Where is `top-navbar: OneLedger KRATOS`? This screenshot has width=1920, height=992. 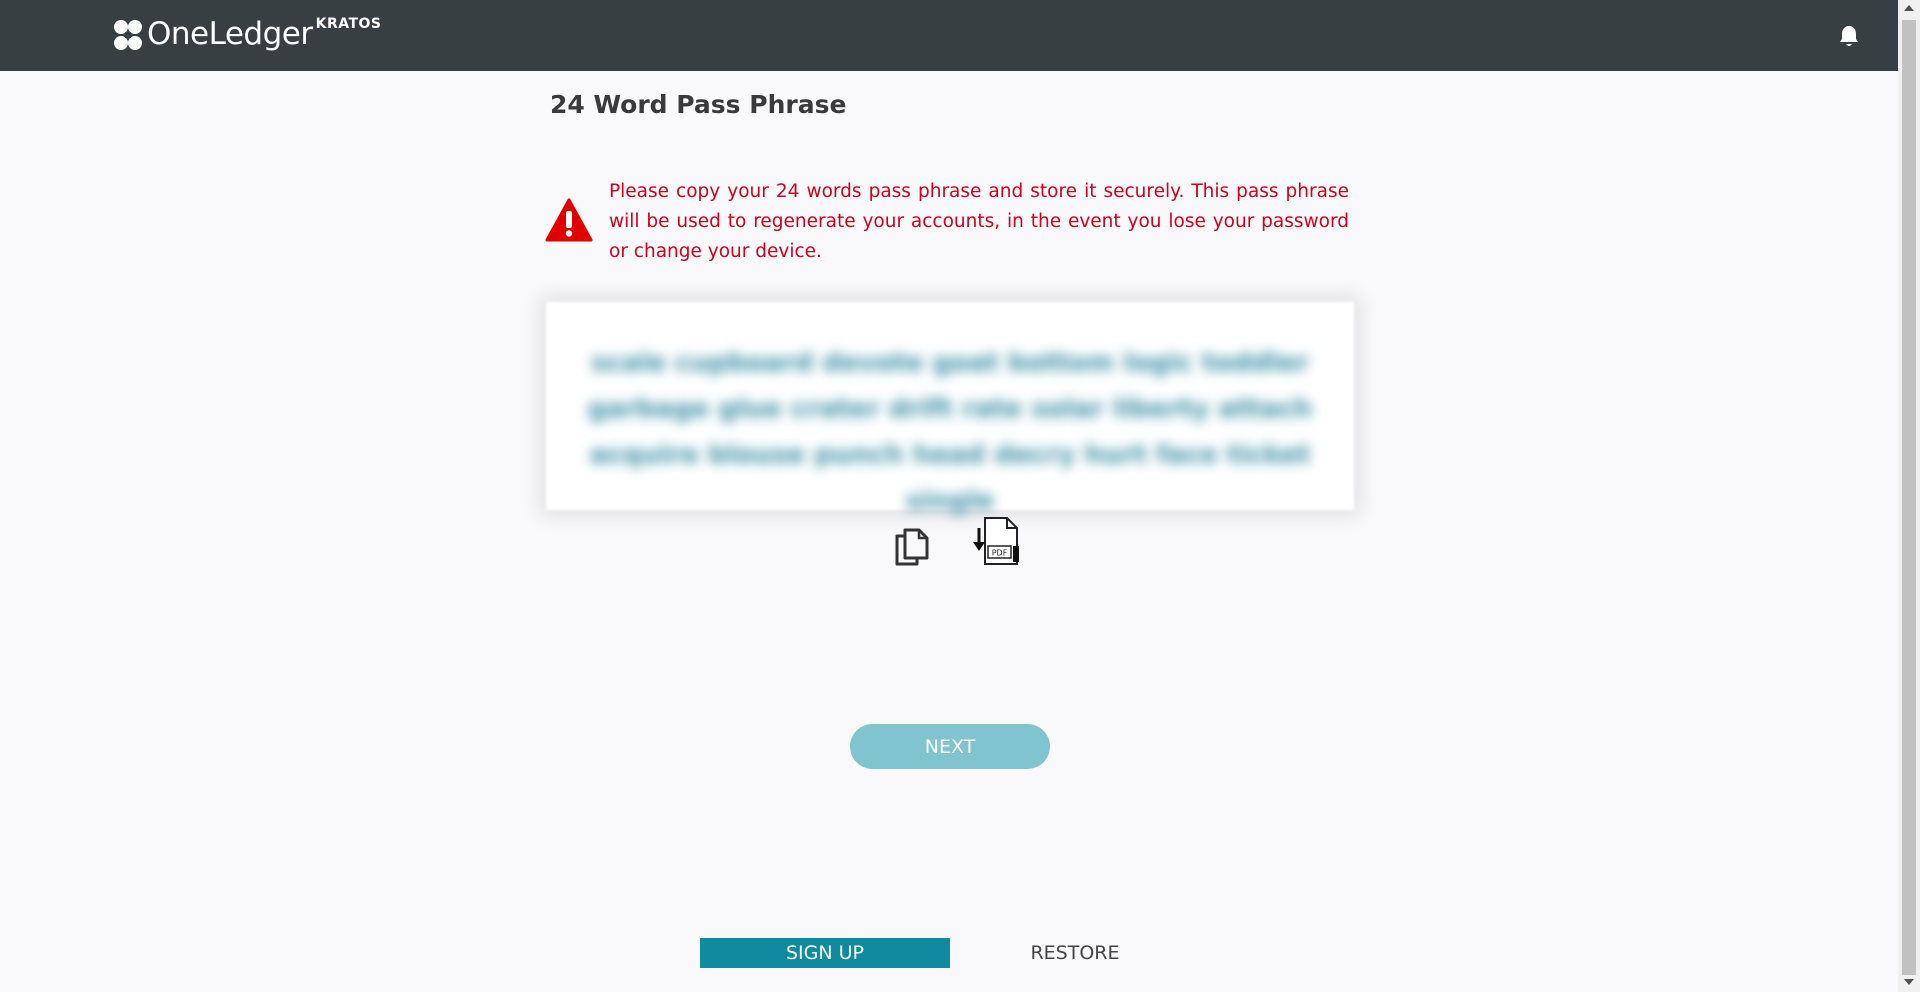 top-navbar: OneLedger KRATOS is located at coordinates (949, 35).